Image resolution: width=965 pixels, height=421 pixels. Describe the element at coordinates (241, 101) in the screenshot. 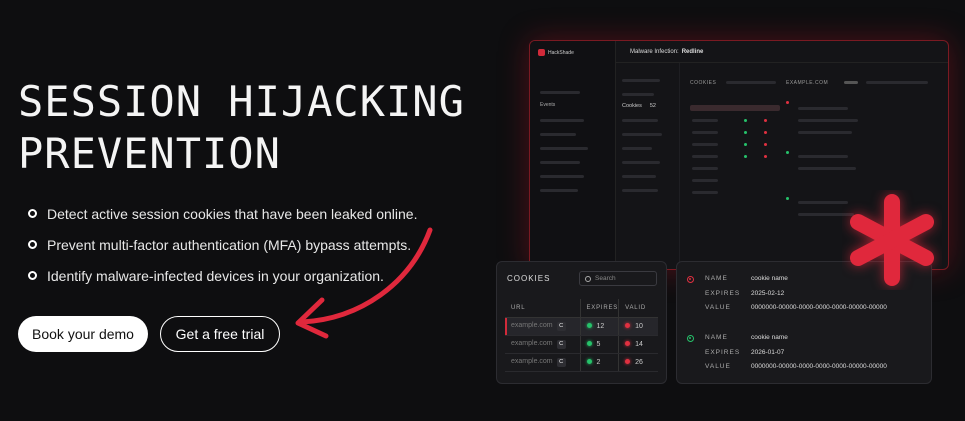

I see `hero-title-line-1: SESSION HIJACKING` at that location.